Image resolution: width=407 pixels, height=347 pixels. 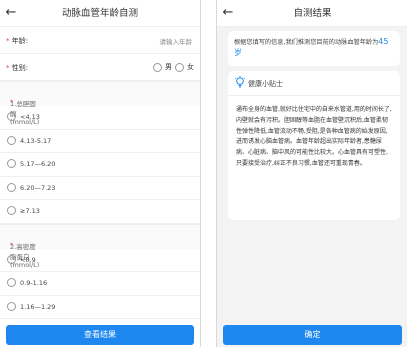 I want to click on page-title: 动脉血管年龄自测, so click(x=99, y=13).